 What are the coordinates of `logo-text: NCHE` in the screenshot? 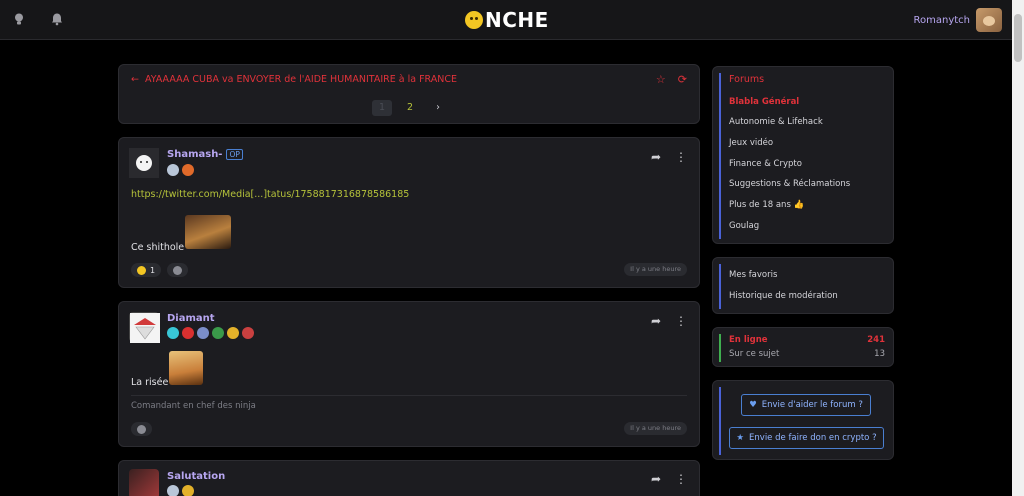 It's located at (517, 20).